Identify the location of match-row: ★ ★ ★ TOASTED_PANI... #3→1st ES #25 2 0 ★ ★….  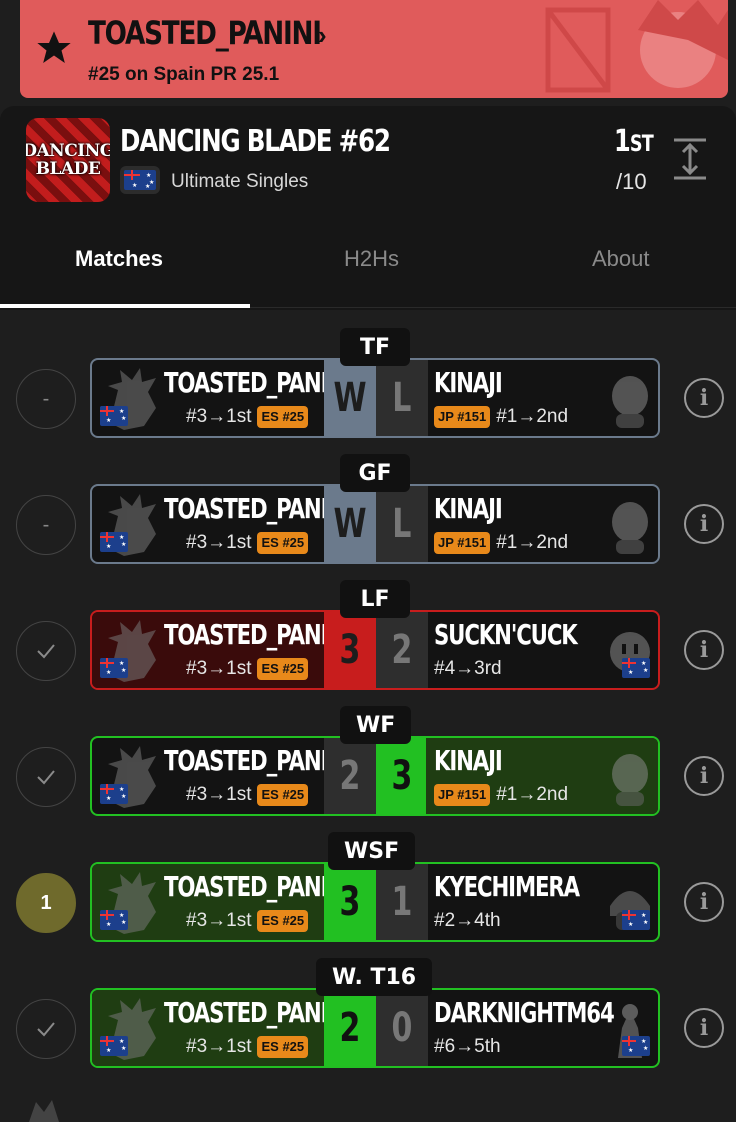
(368, 1015).